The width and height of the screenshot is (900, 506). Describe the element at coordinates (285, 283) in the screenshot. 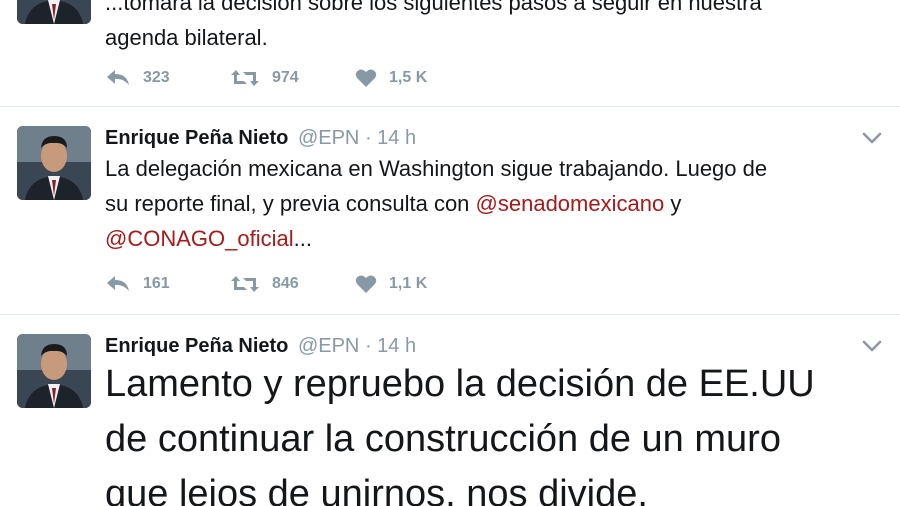

I see `retweet-count: 846` at that location.